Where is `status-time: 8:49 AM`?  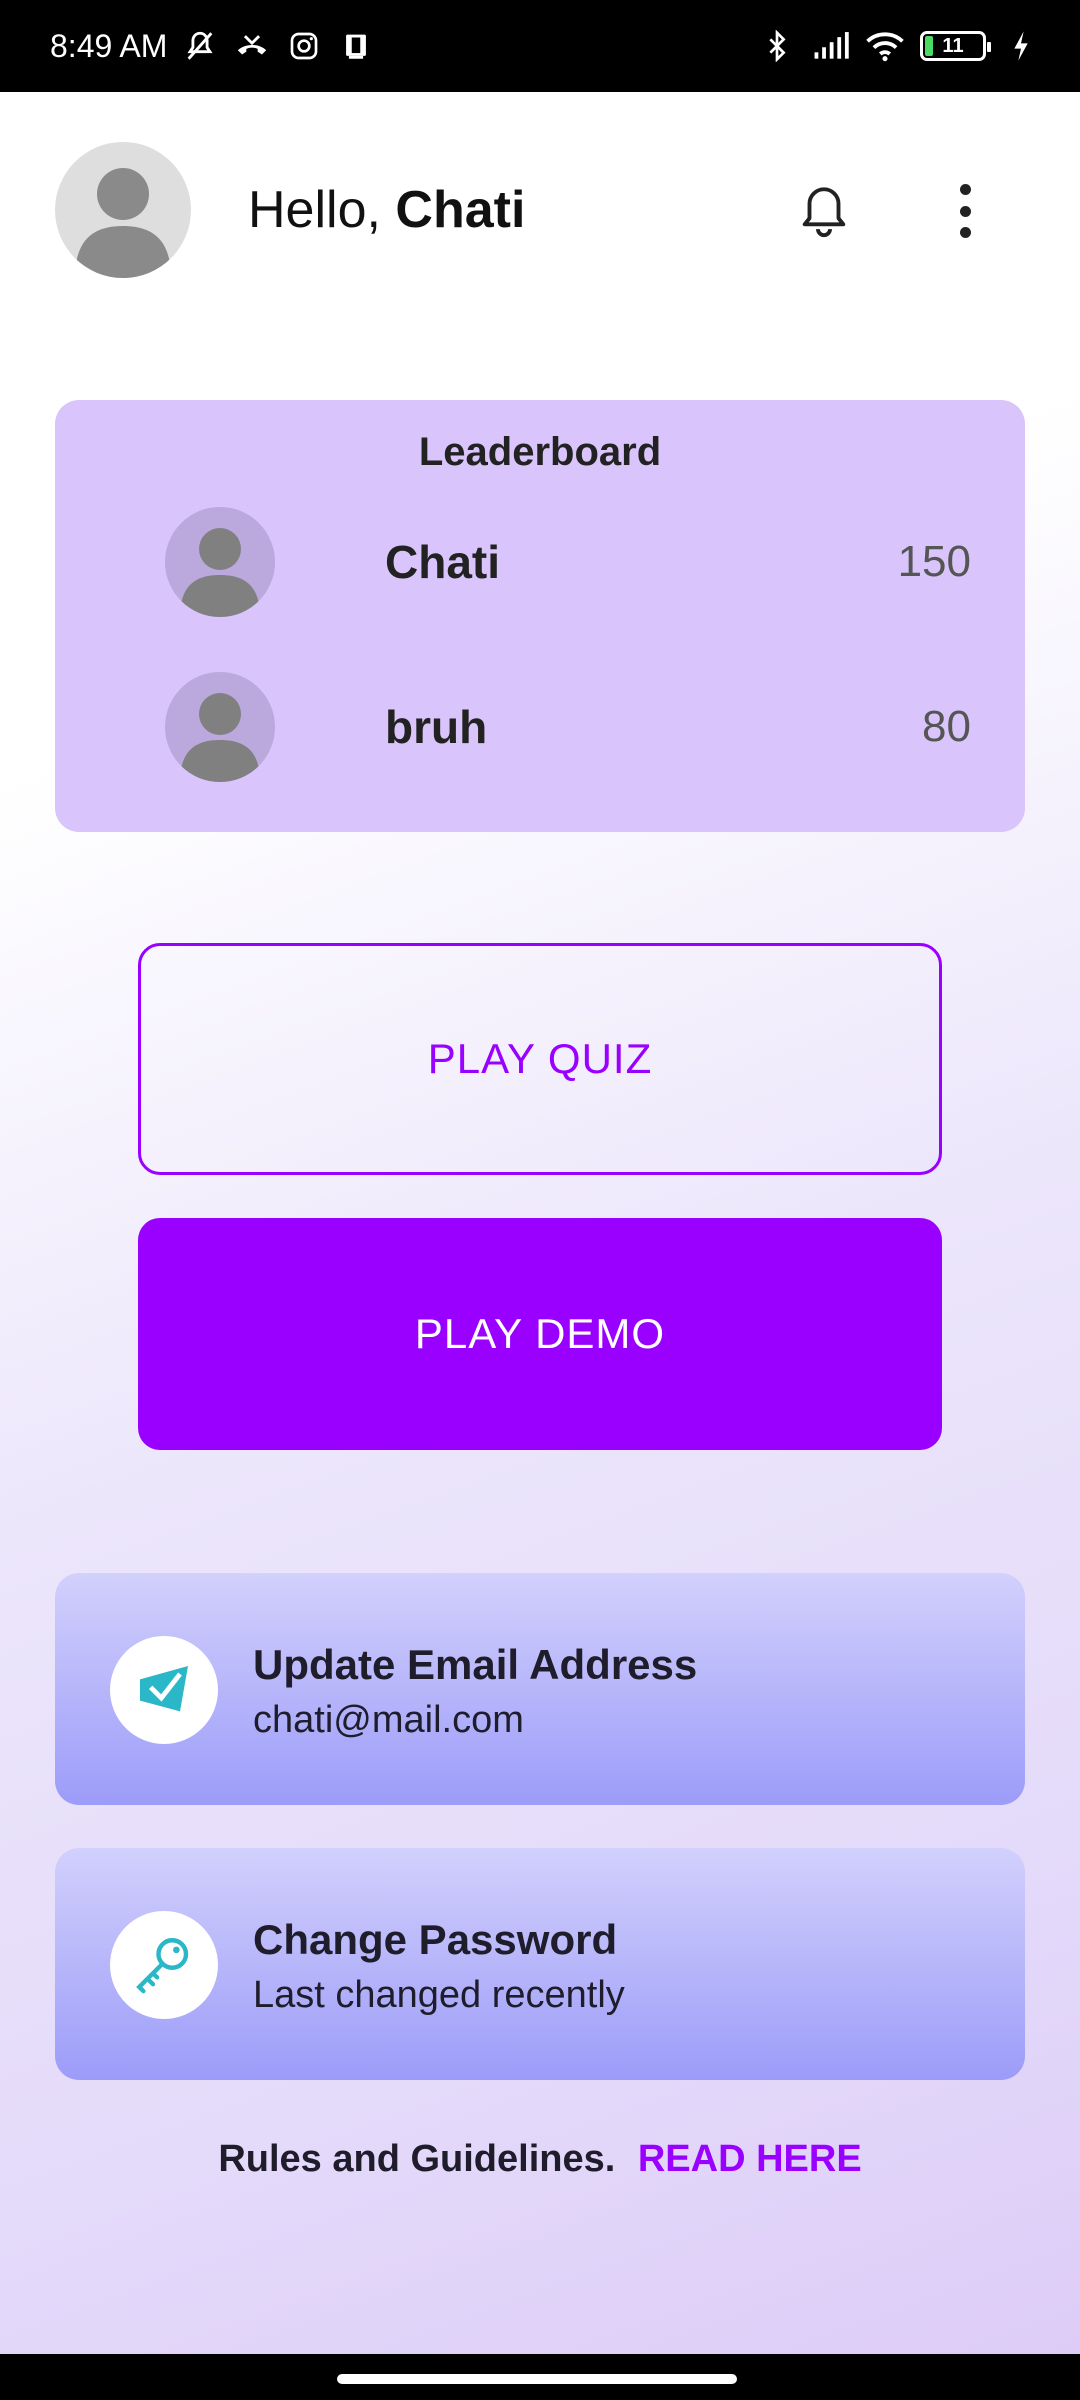
status-time: 8:49 AM is located at coordinates (109, 45).